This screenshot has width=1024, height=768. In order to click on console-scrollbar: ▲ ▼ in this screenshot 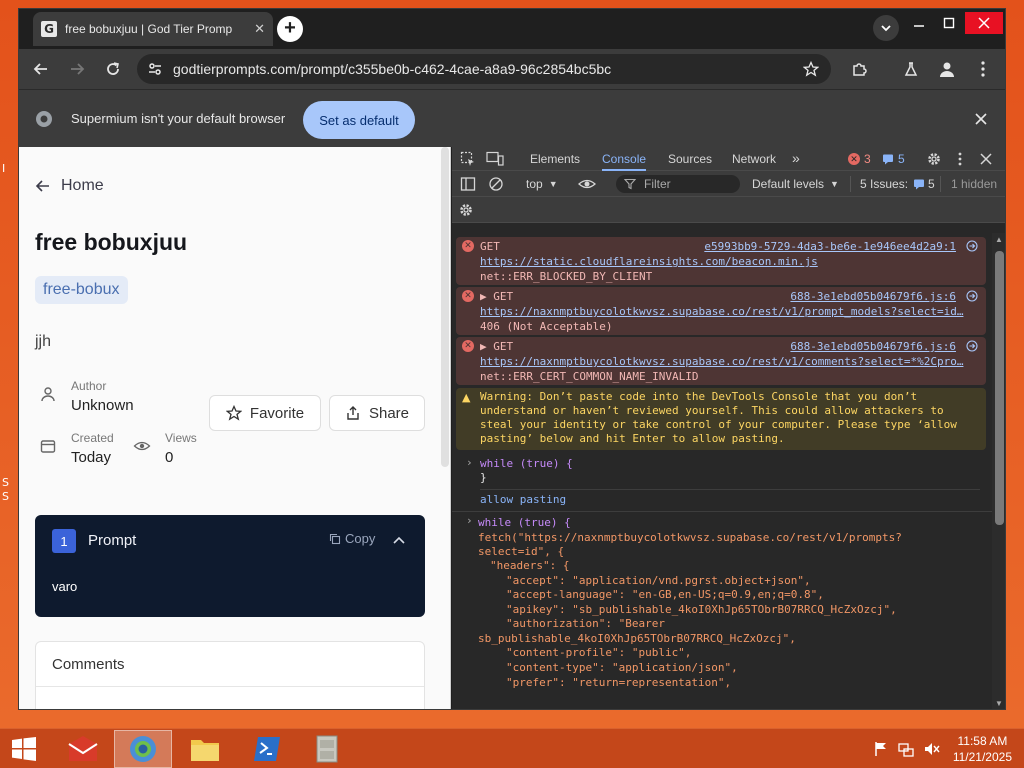, I will do `click(998, 471)`.